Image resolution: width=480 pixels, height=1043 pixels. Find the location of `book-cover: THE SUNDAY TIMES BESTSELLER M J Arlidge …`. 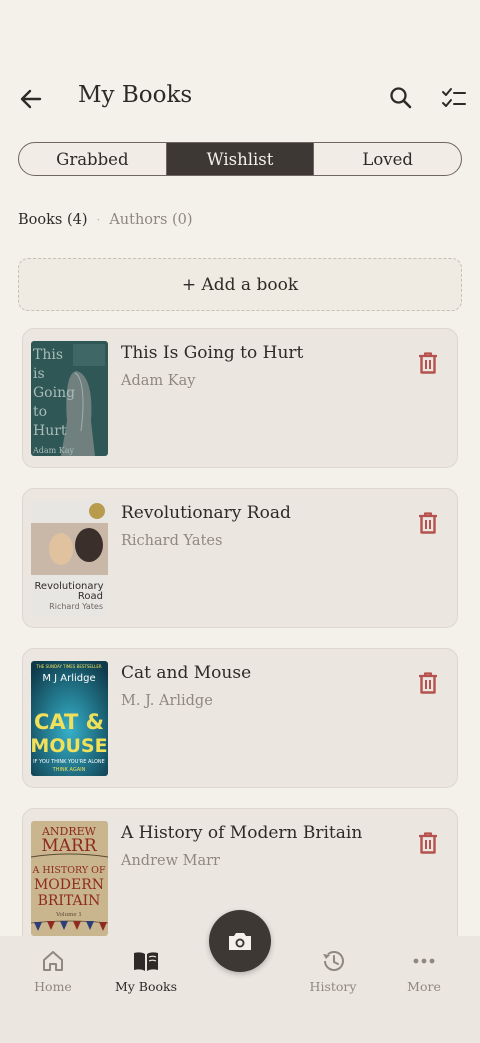

book-cover: THE SUNDAY TIMES BESTSELLER M J Arlidge … is located at coordinates (69, 718).